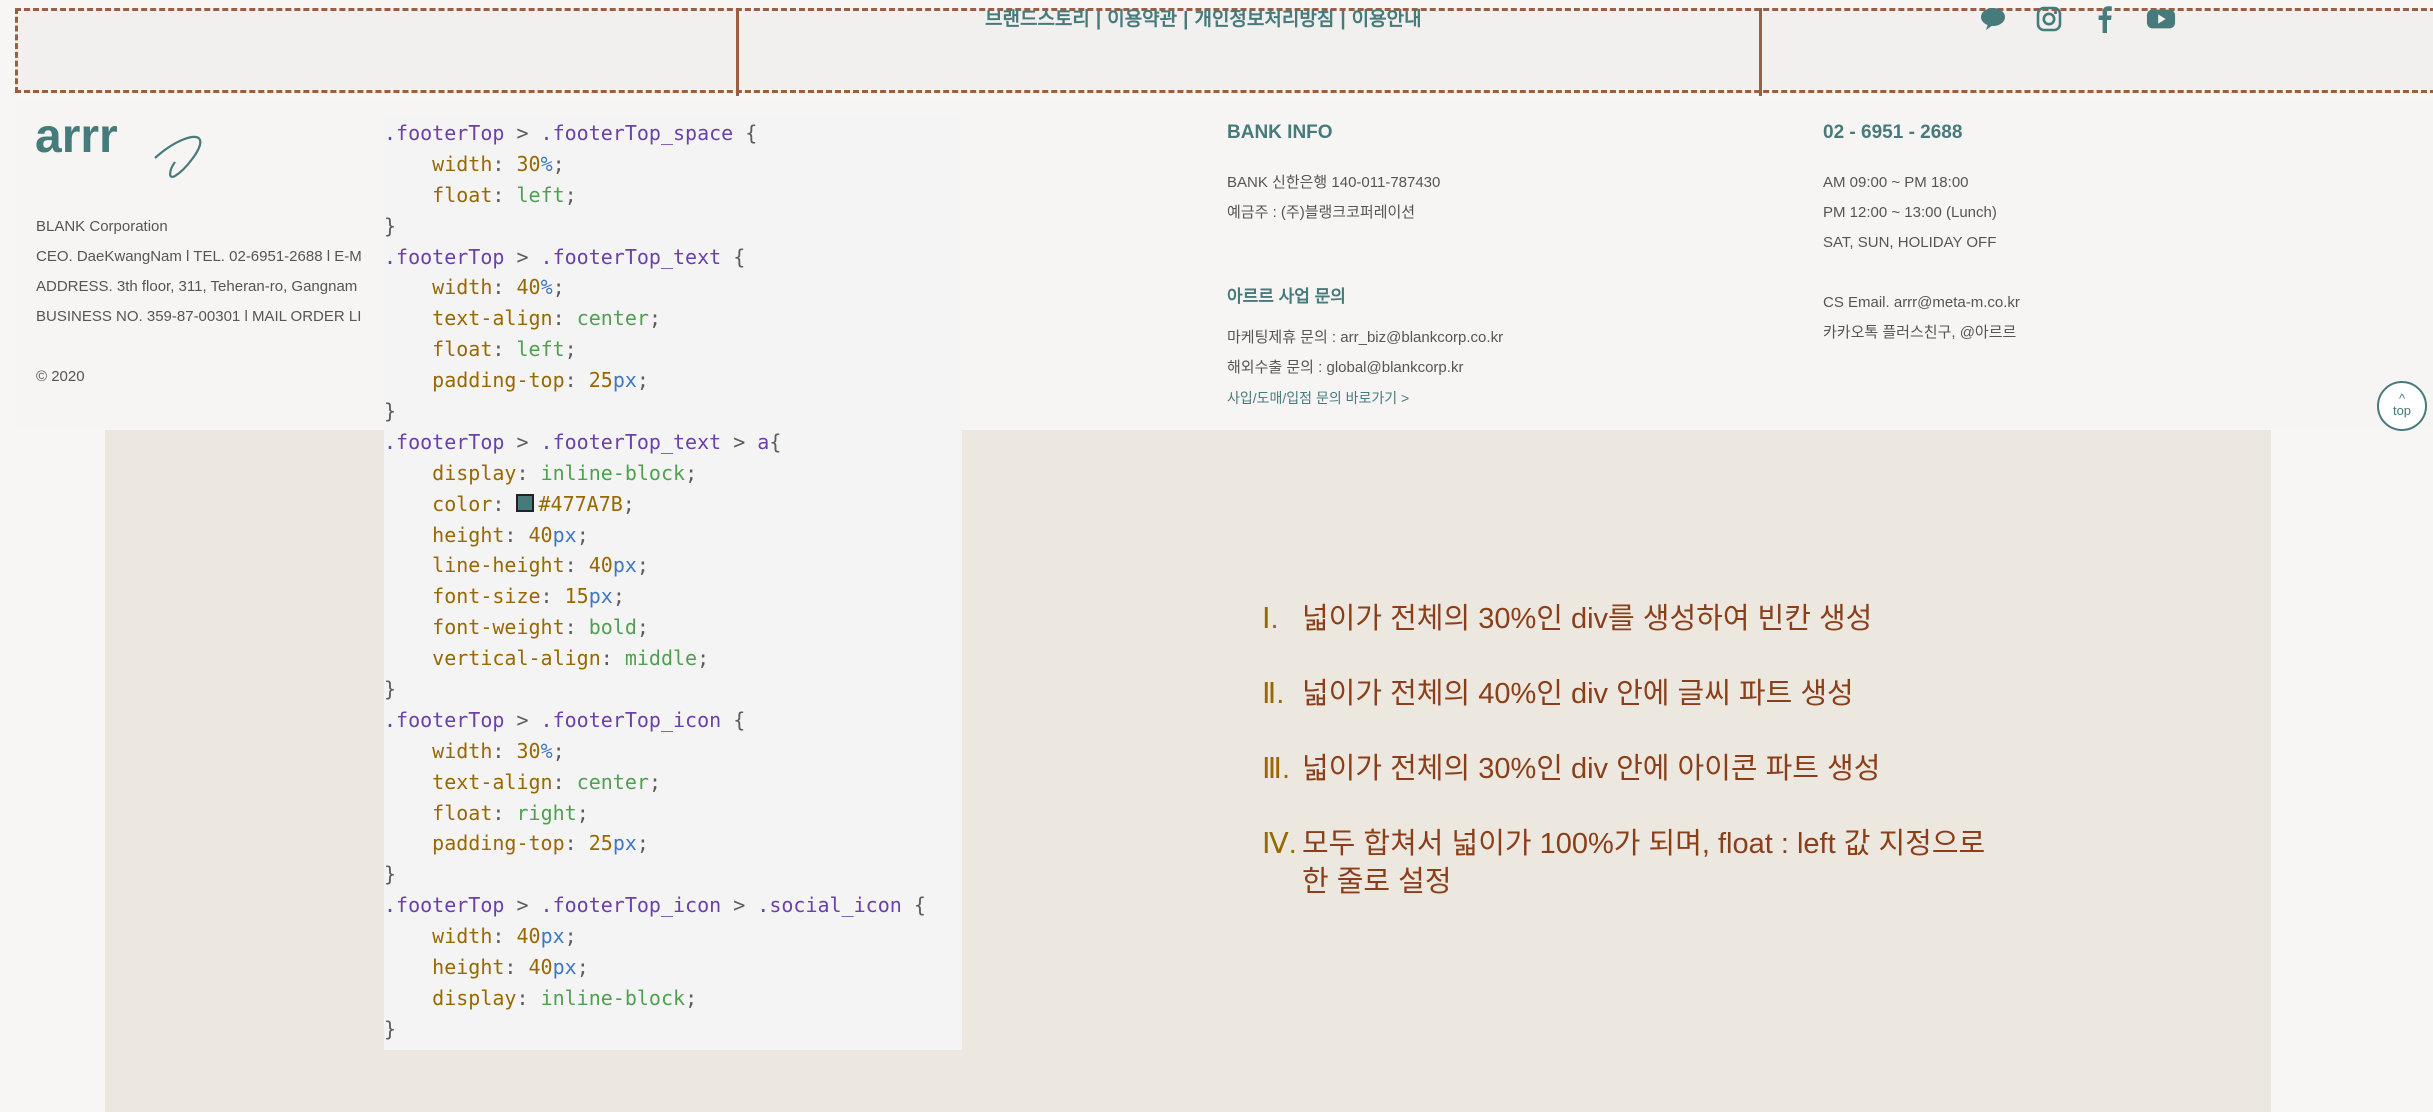  Describe the element at coordinates (2402, 406) in the screenshot. I see `scroll-to-top-button: ^ top` at that location.